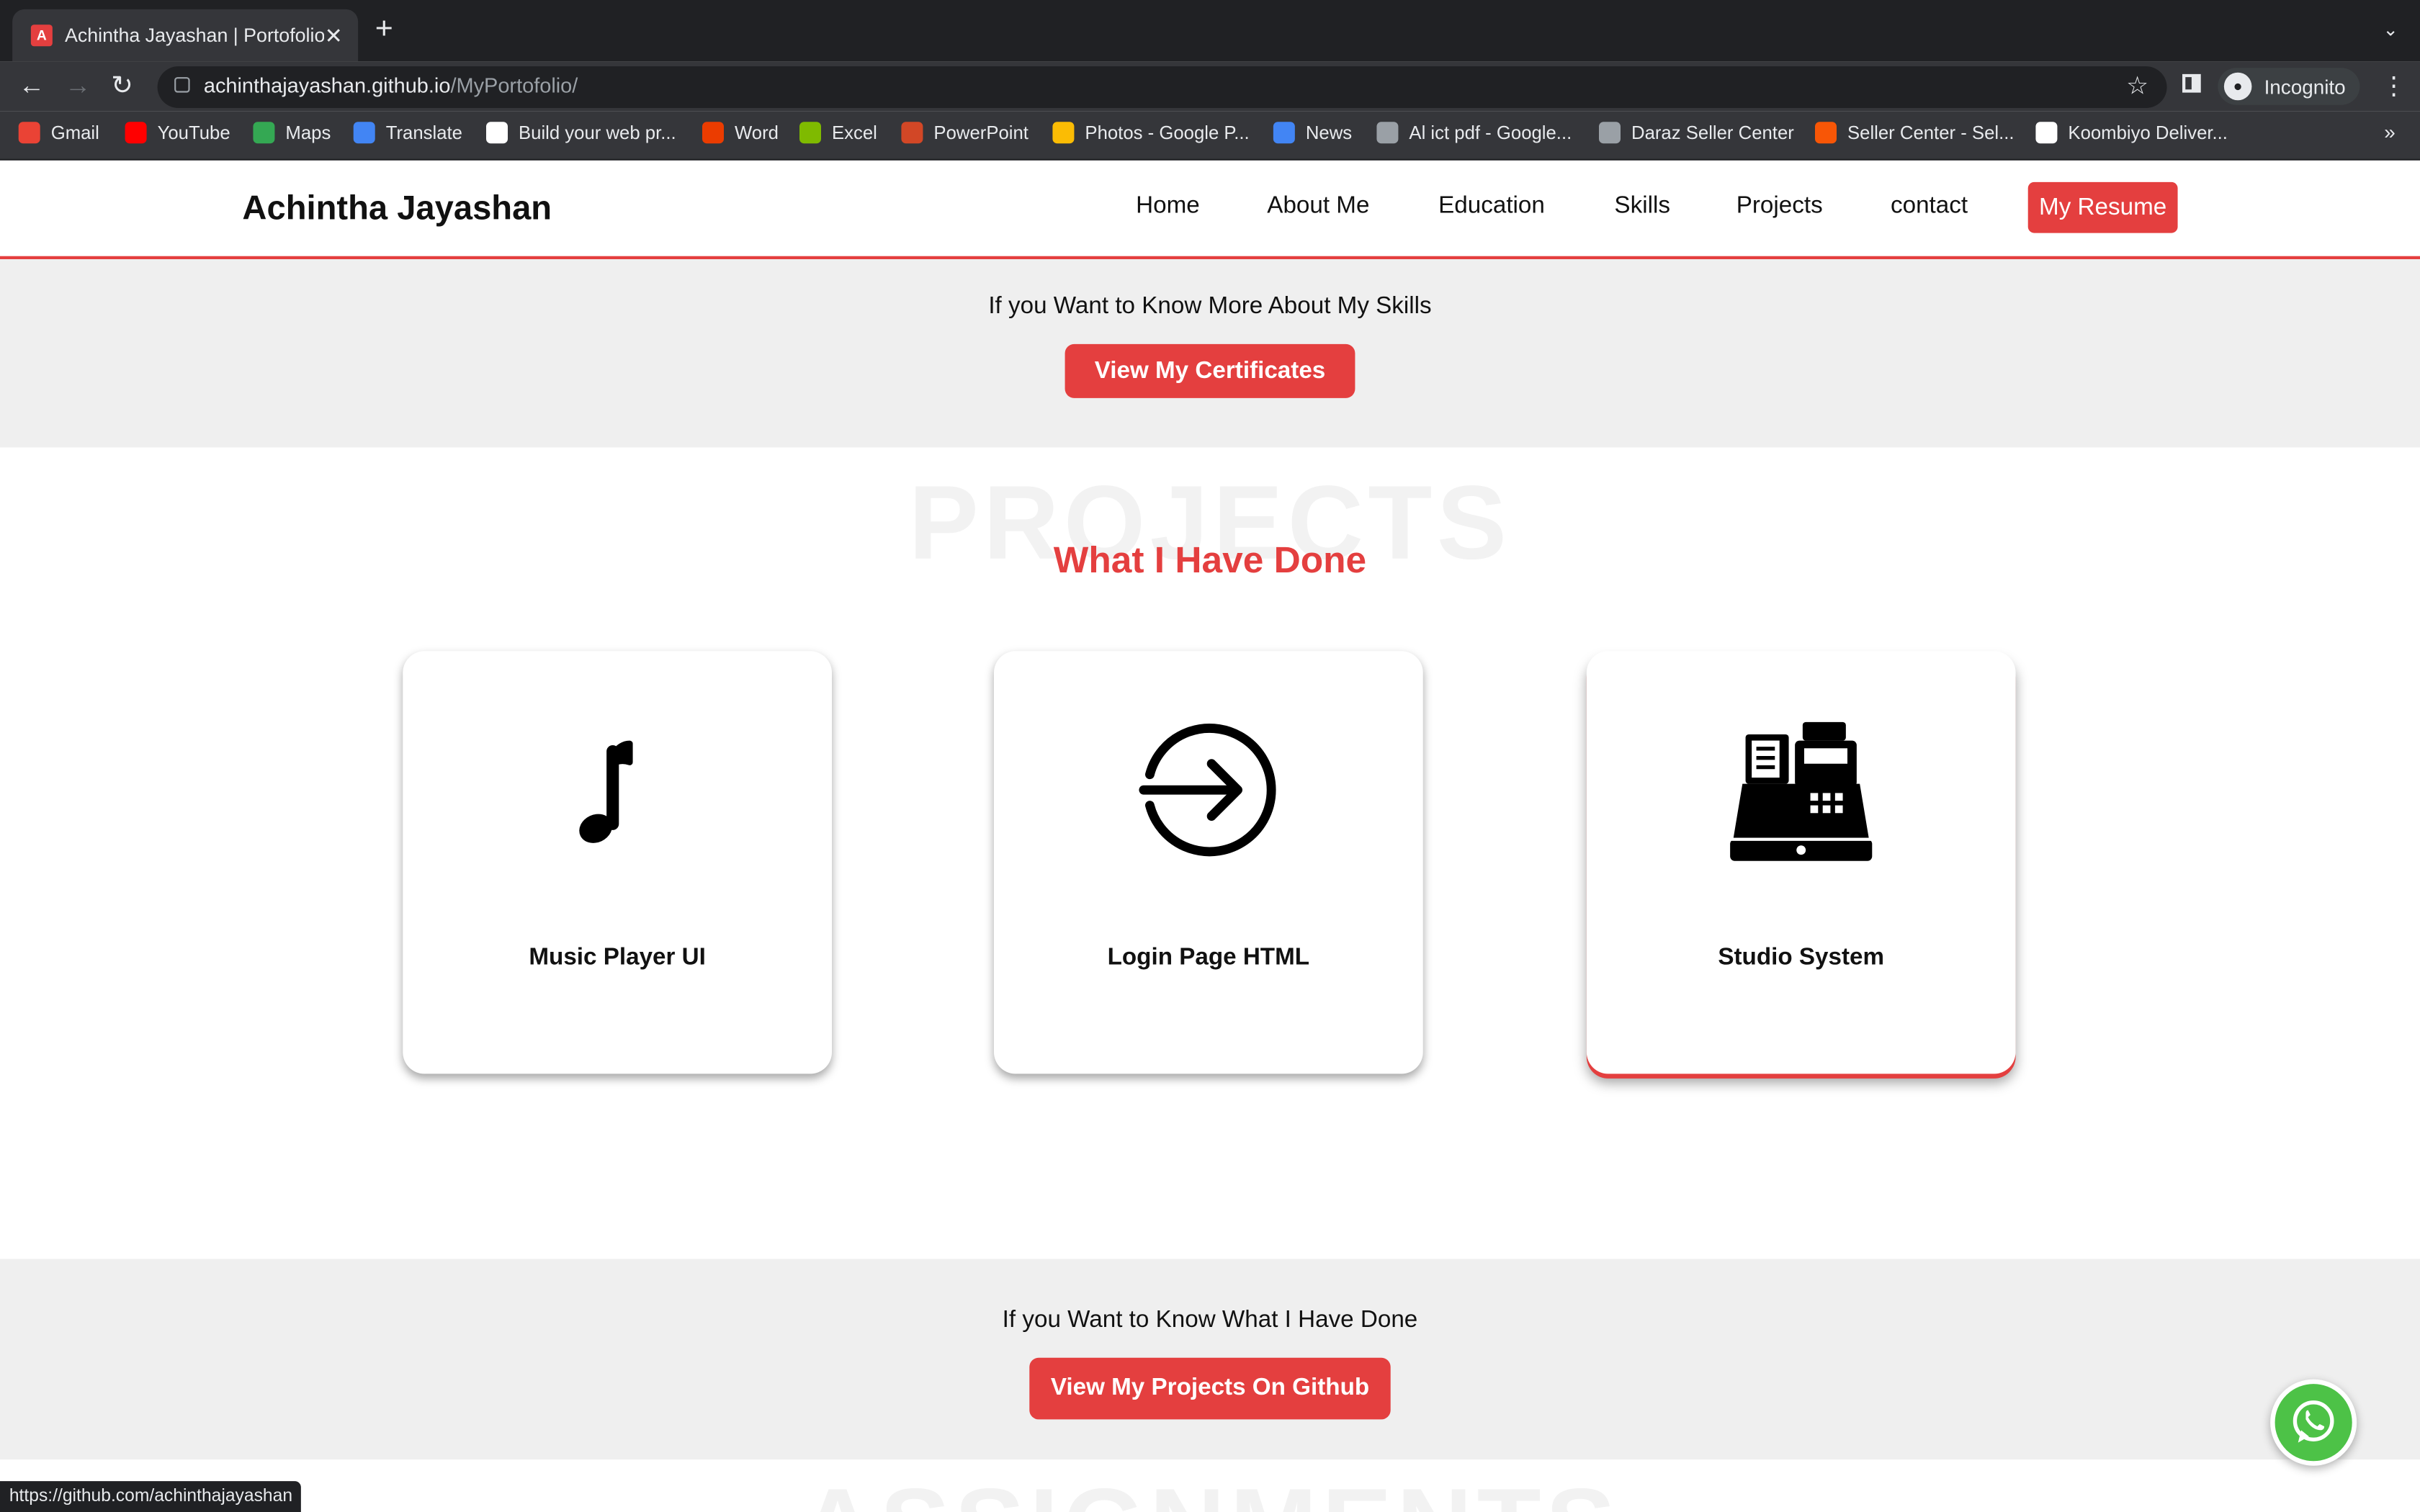 Image resolution: width=2420 pixels, height=1512 pixels. Describe the element at coordinates (1284, 133) in the screenshot. I see `news-icon` at that location.